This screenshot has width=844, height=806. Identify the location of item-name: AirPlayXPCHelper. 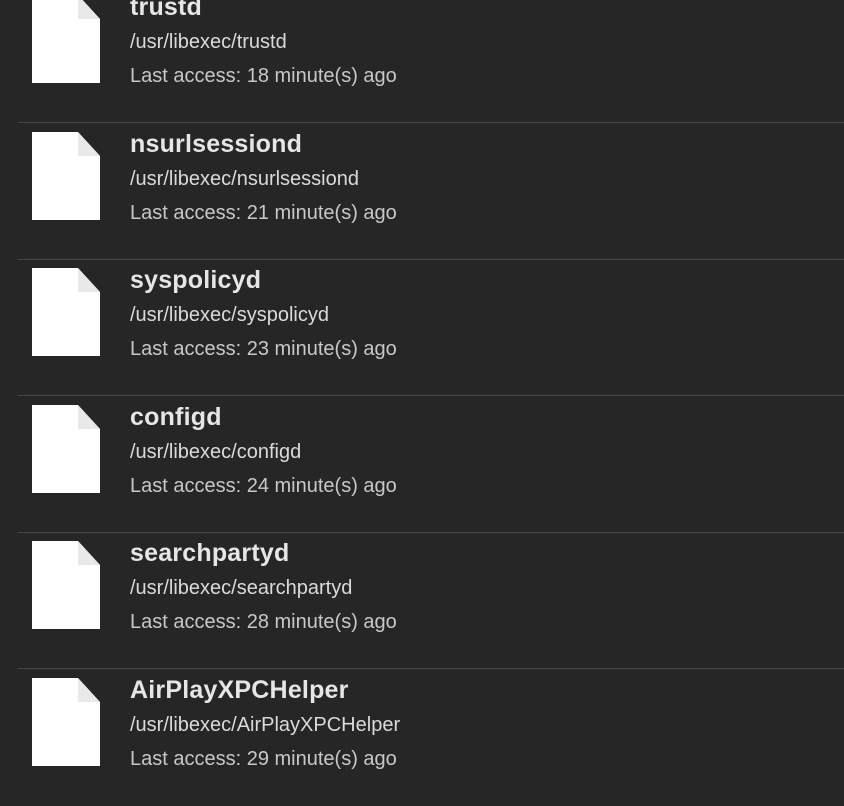
(239, 690).